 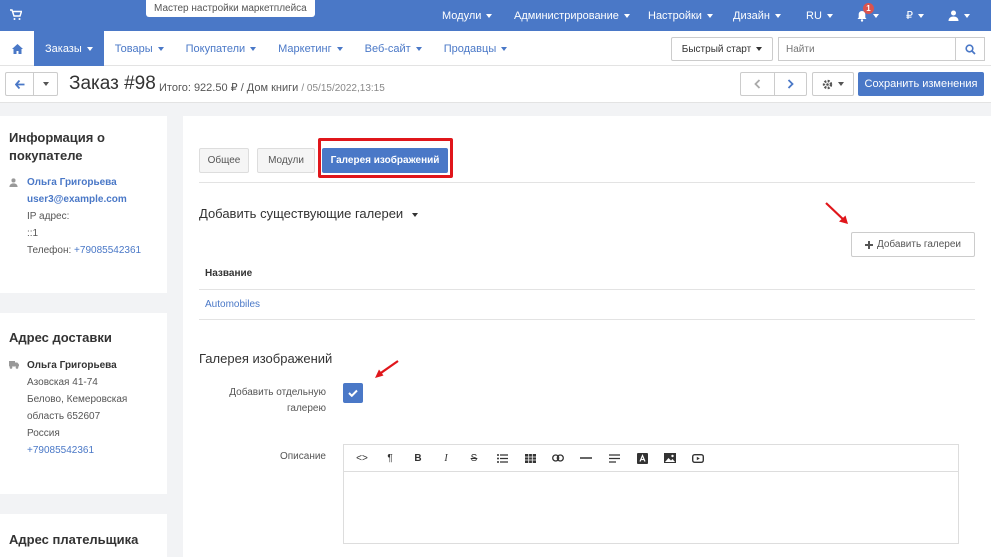 I want to click on chevron-right-icon, so click(x=790, y=84).